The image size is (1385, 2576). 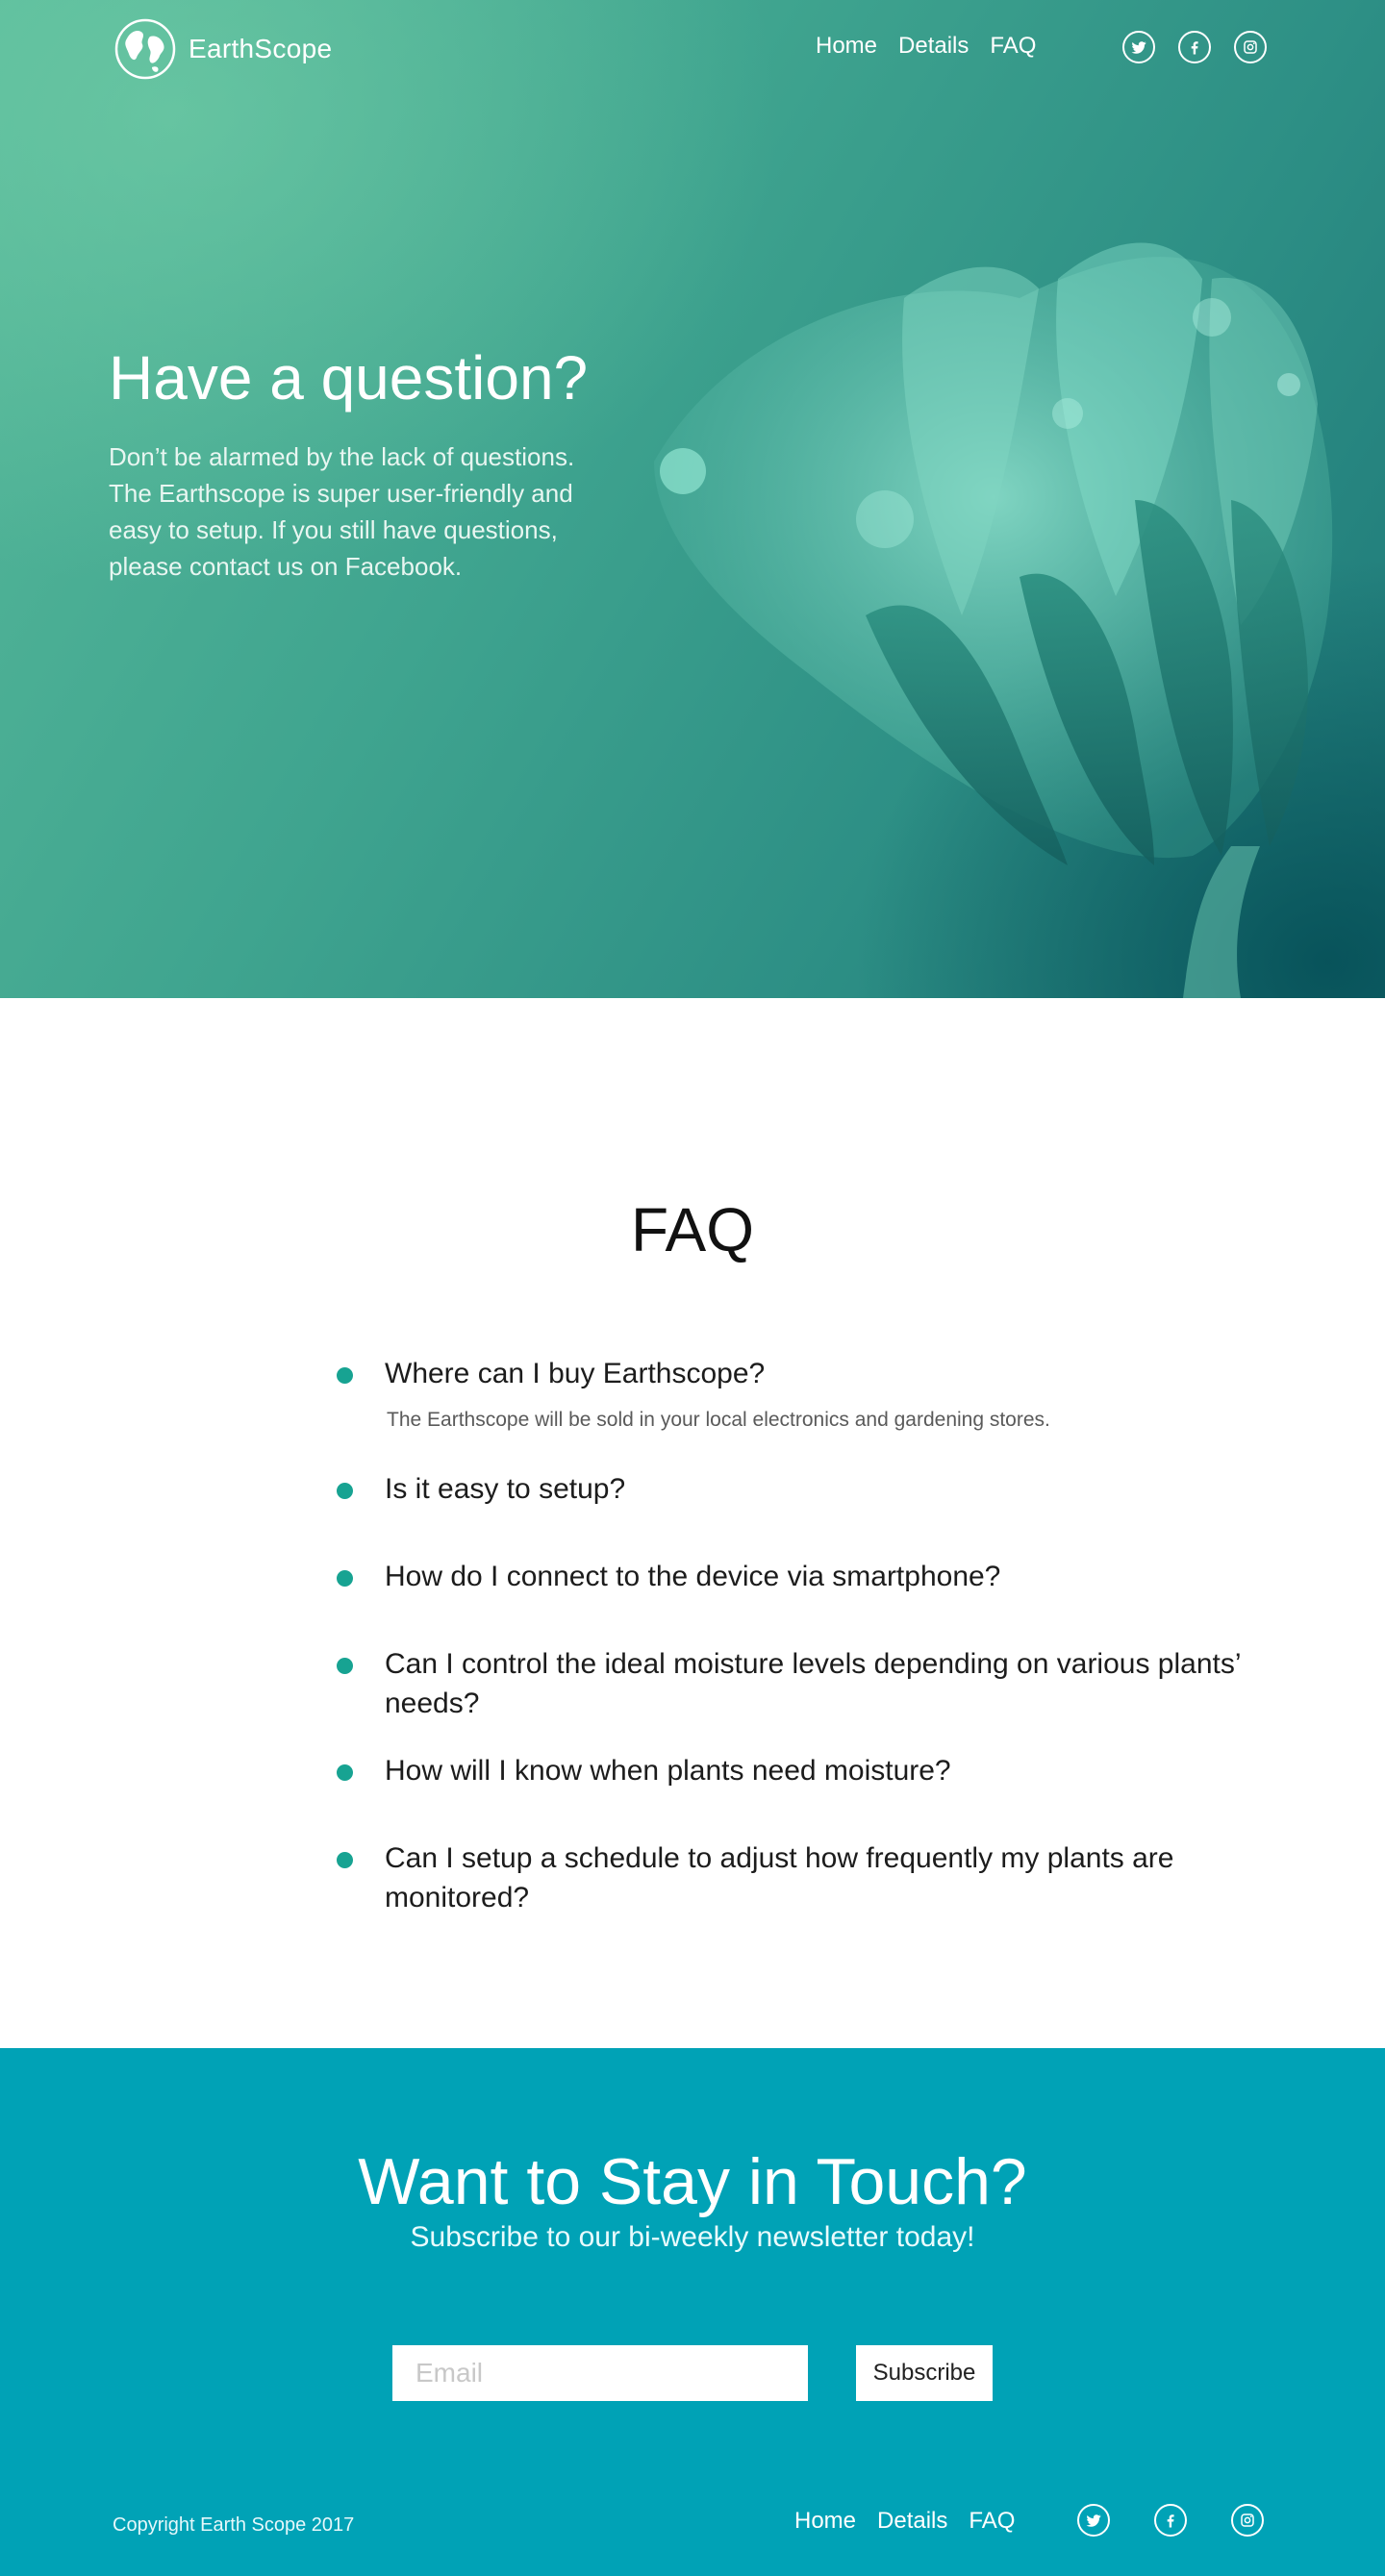 I want to click on footer-social-links, so click(x=1170, y=2520).